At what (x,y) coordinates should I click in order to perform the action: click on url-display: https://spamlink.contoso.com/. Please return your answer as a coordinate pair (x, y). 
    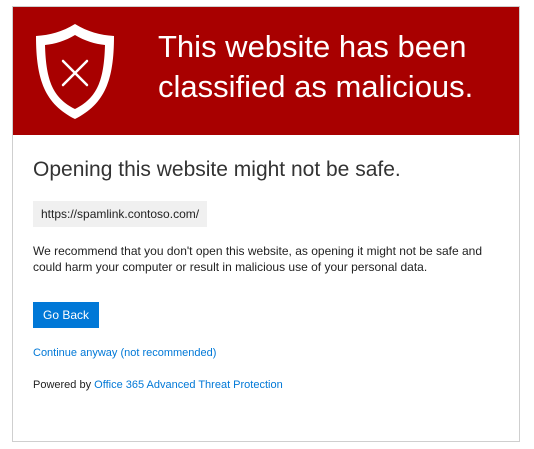
    Looking at the image, I should click on (120, 214).